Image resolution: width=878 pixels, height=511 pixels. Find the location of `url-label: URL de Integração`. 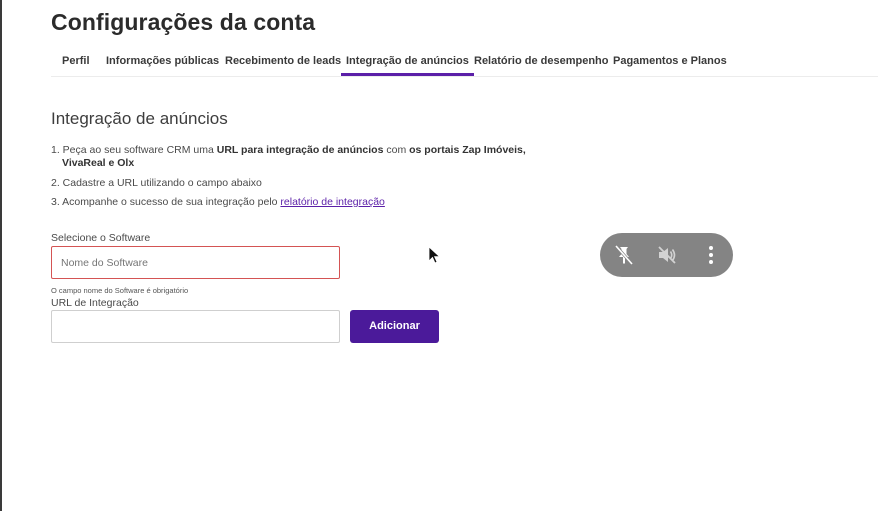

url-label: URL de Integração is located at coordinates (95, 303).